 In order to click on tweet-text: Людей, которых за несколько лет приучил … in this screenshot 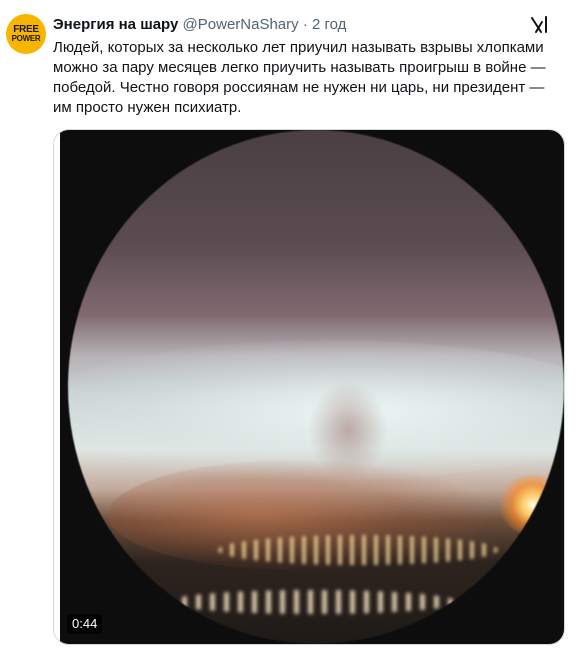, I will do `click(299, 77)`.